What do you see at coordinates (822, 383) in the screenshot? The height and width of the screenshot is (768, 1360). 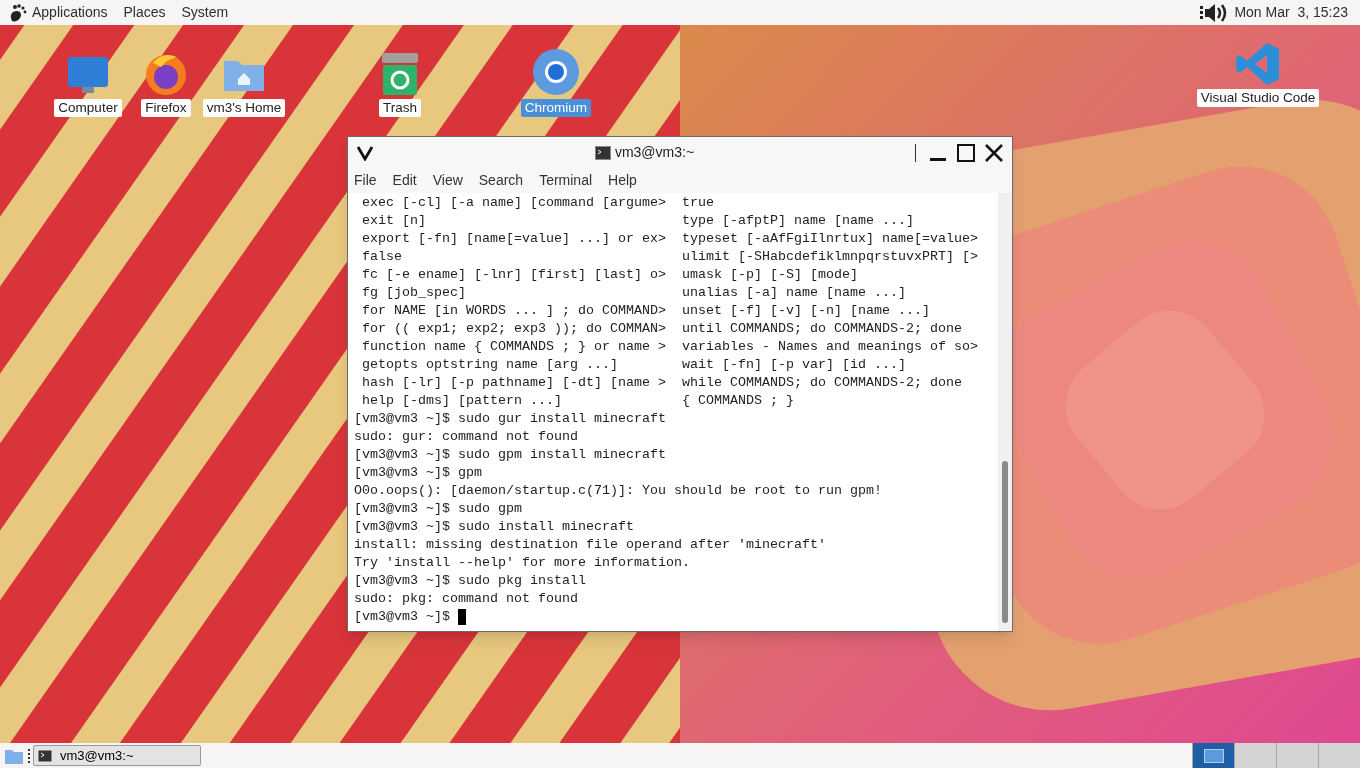 I see `help-line: while COMMANDS; do COMMANDS-2; done` at bounding box center [822, 383].